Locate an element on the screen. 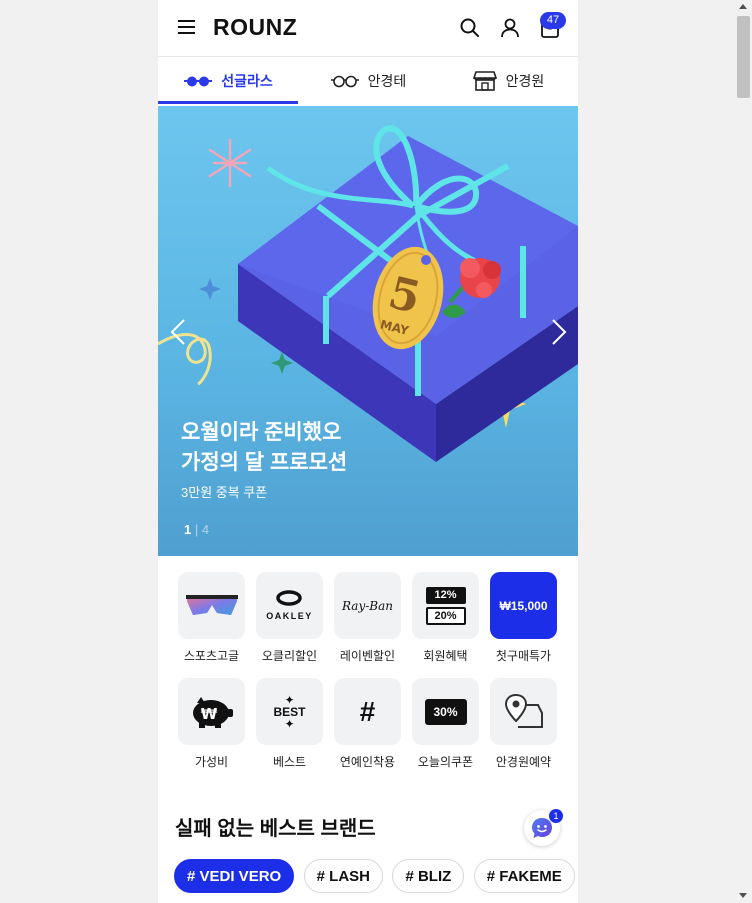  coupon-icon: 12% 20% is located at coordinates (445, 605).